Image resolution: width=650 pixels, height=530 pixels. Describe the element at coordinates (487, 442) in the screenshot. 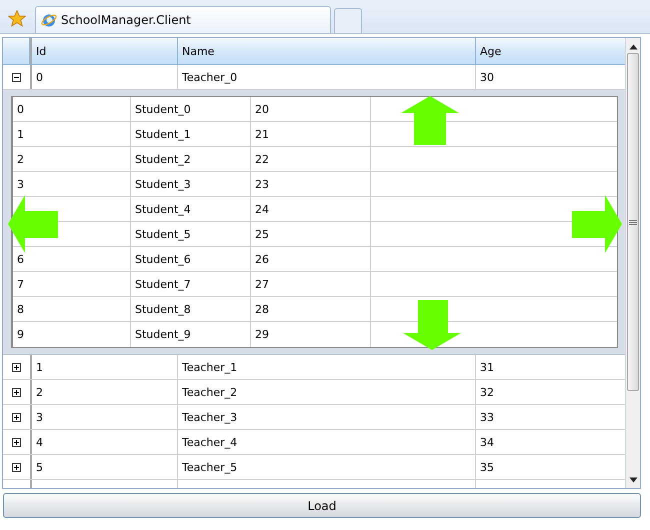

I see `table-cell: 34` at that location.